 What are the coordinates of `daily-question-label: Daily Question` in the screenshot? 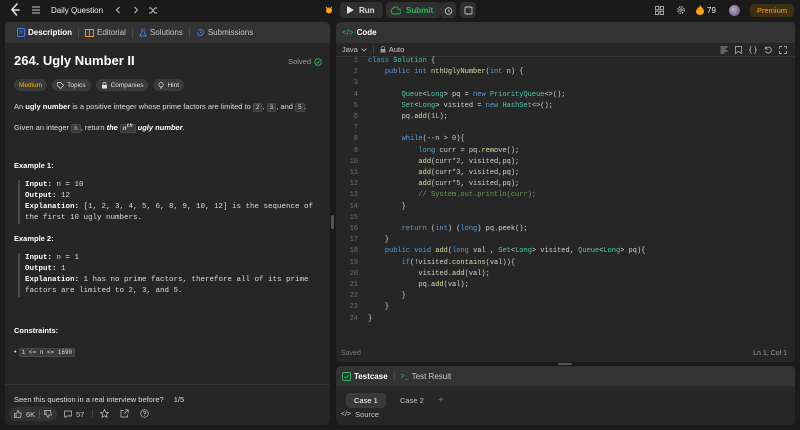 It's located at (77, 10).